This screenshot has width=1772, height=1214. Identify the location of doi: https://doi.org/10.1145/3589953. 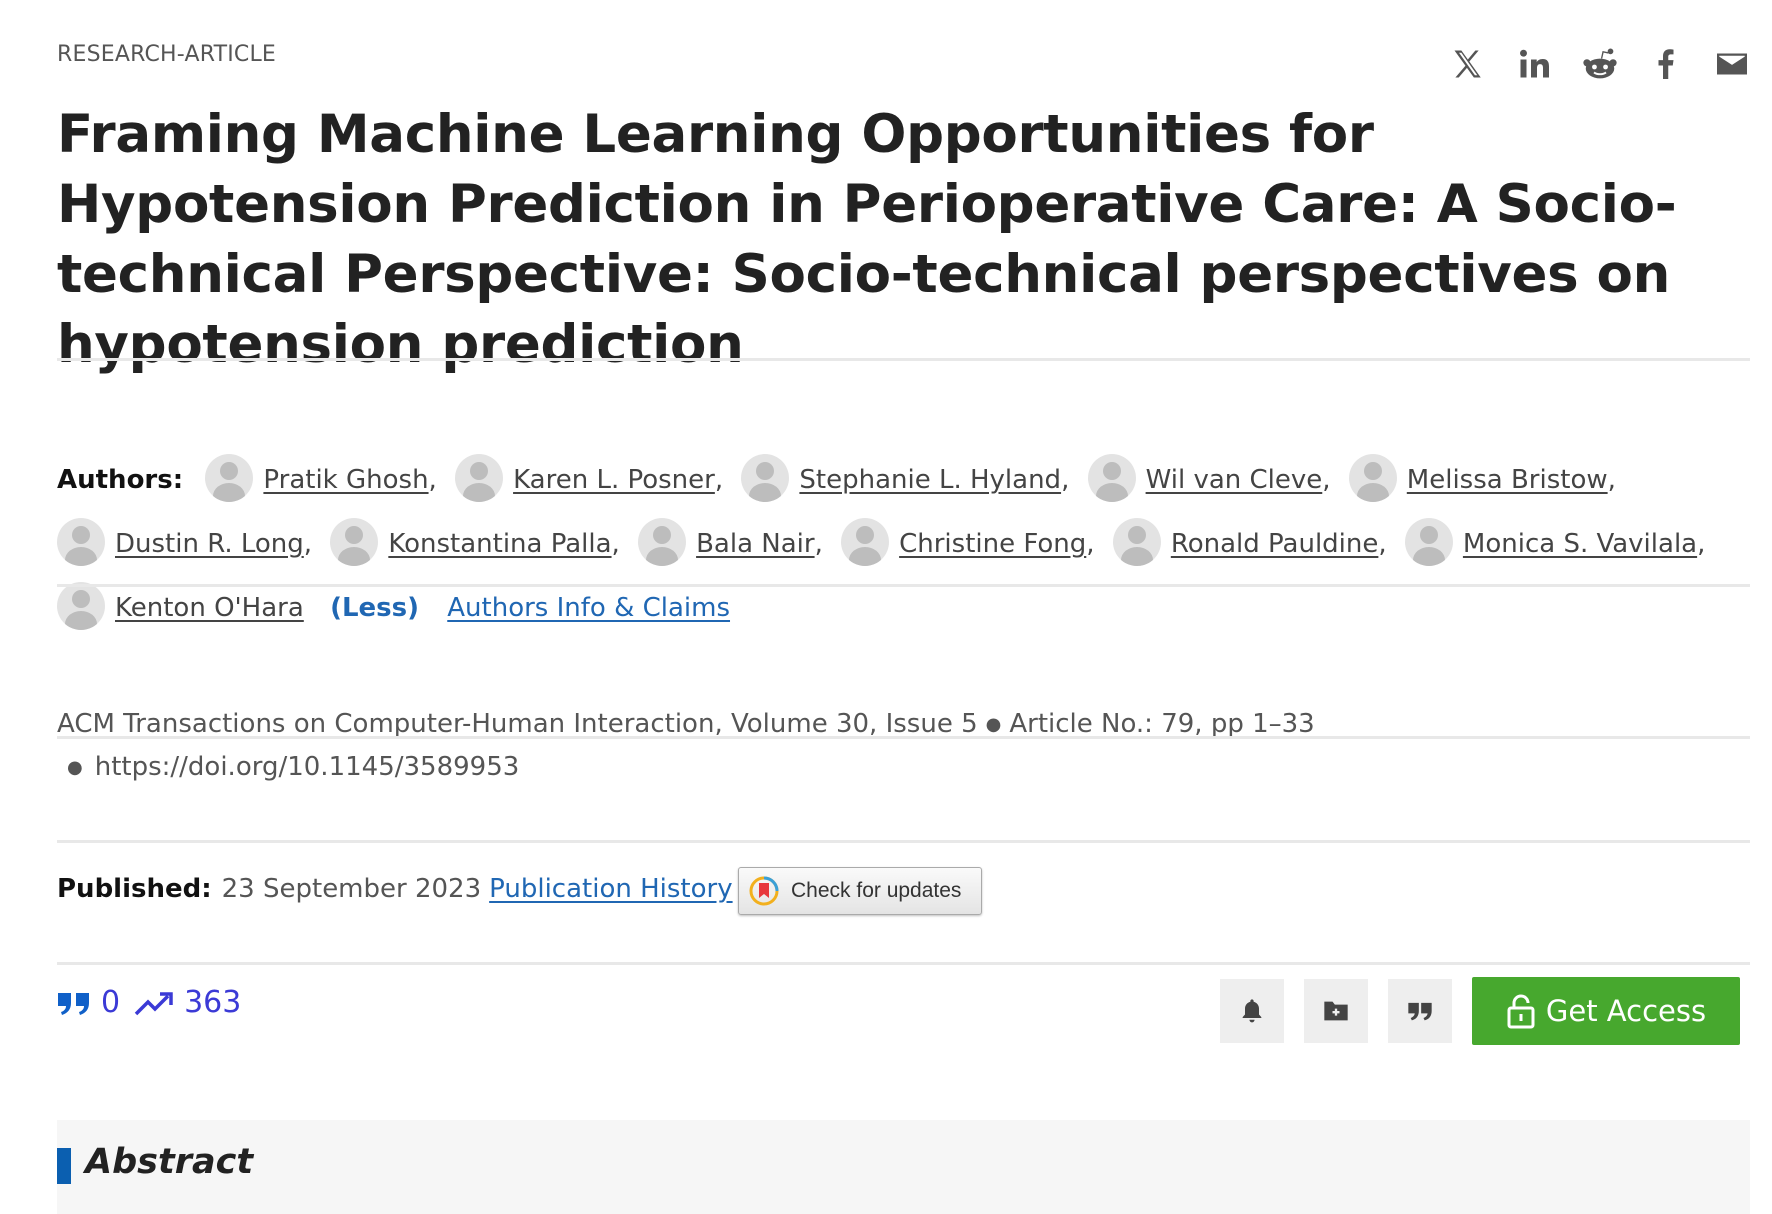
(307, 767).